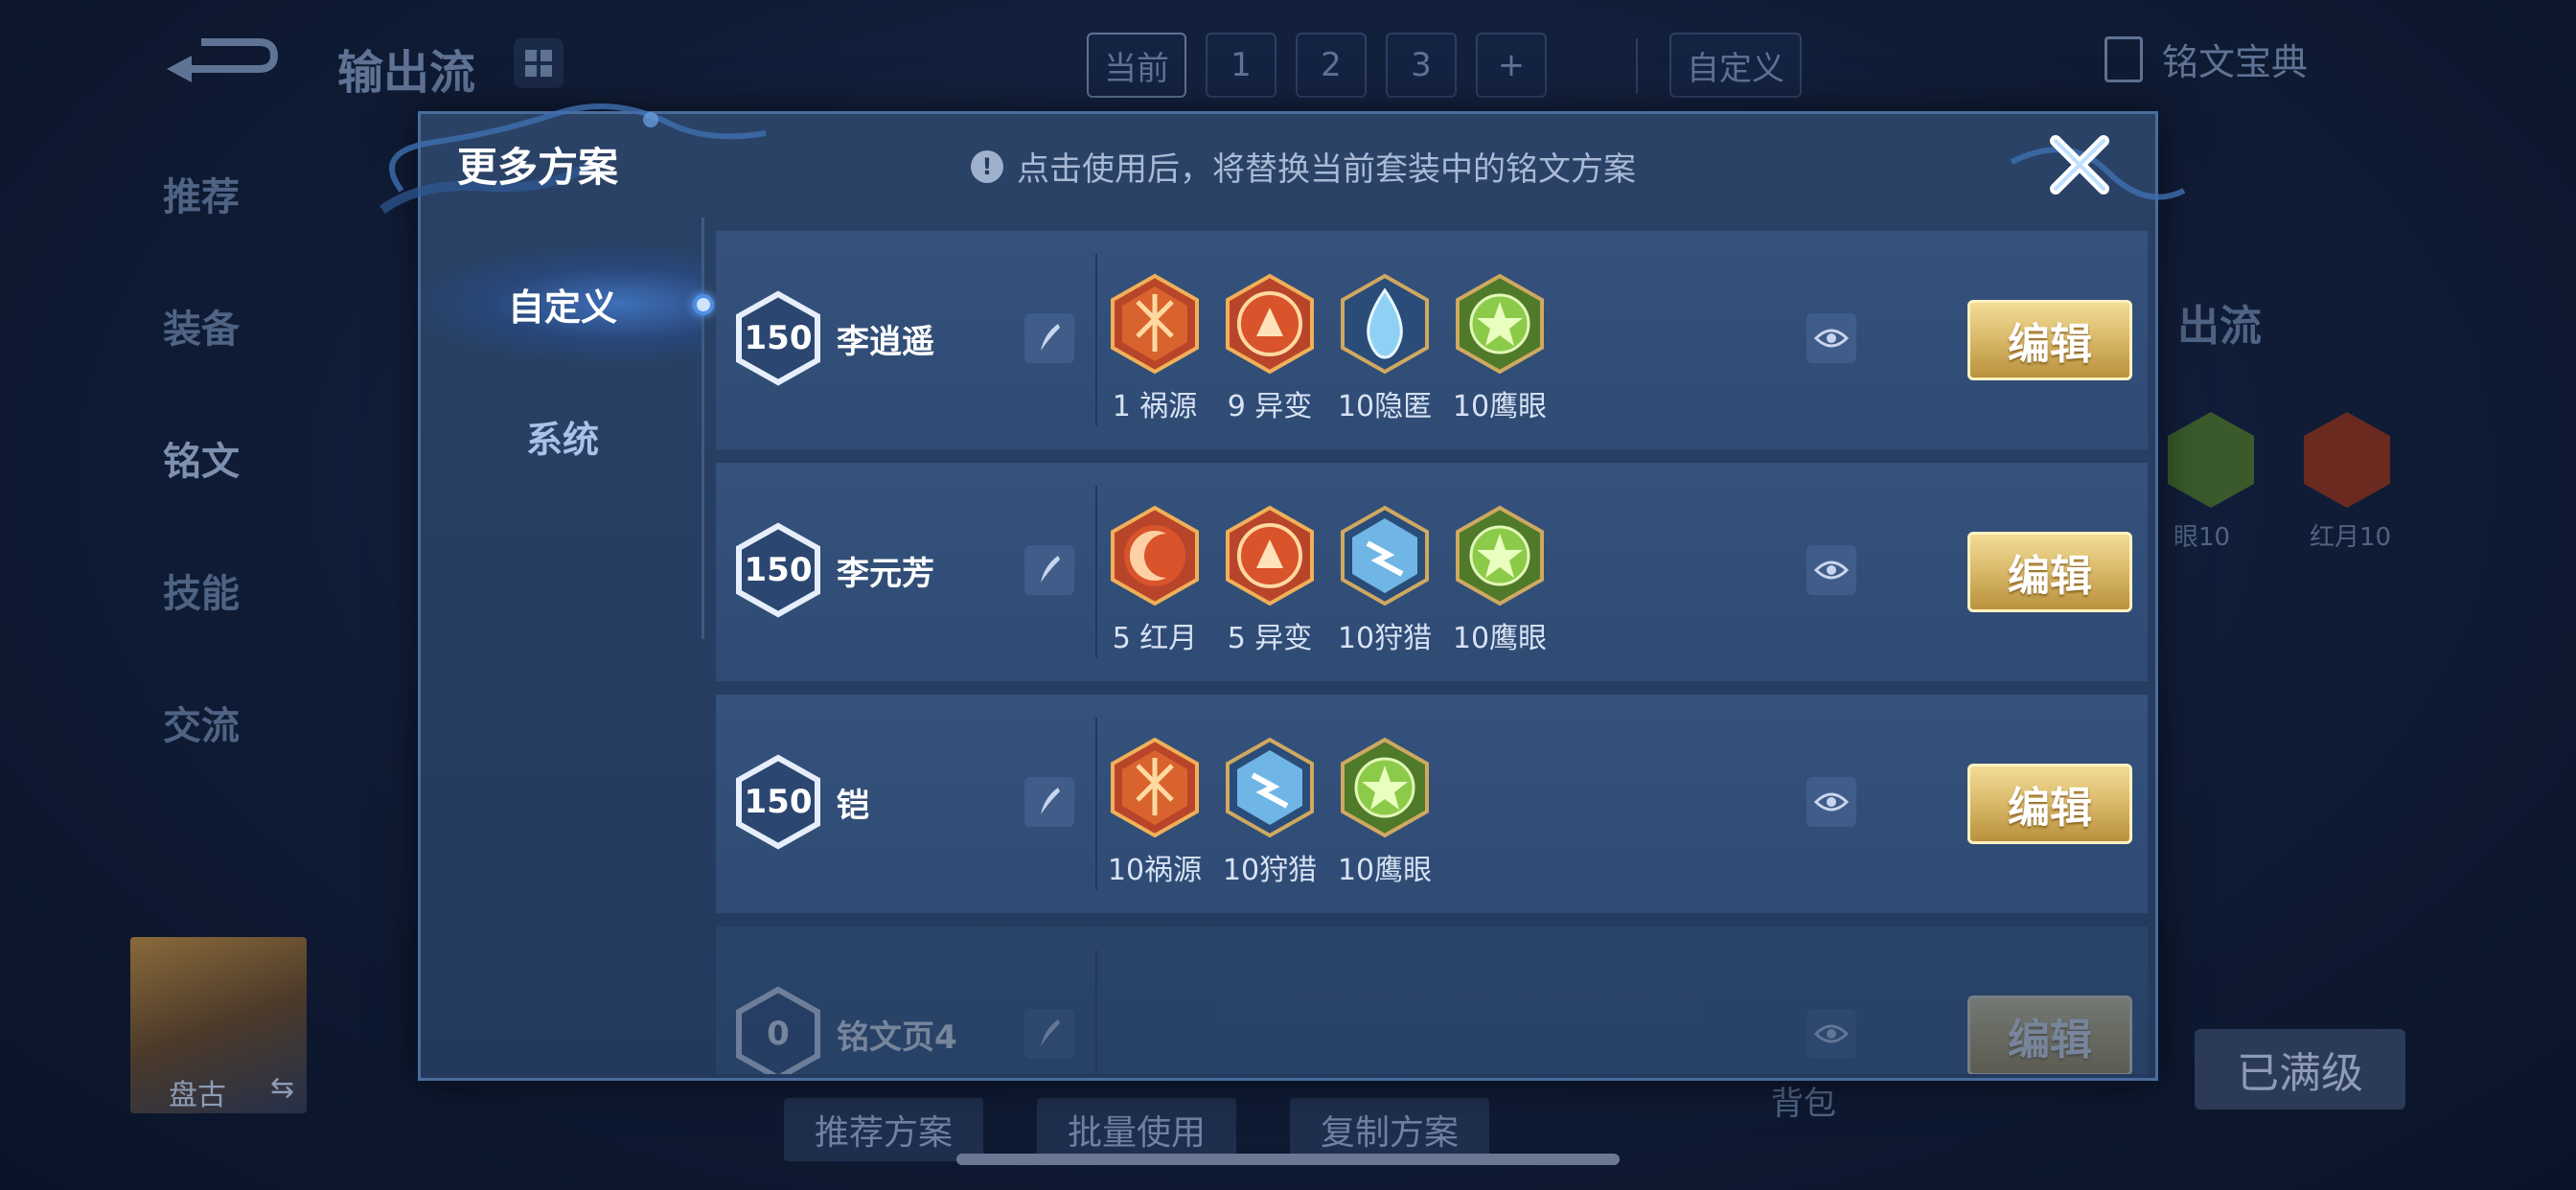 The width and height of the screenshot is (2576, 1190). I want to click on rune-slot: 1 祸源, so click(1155, 349).